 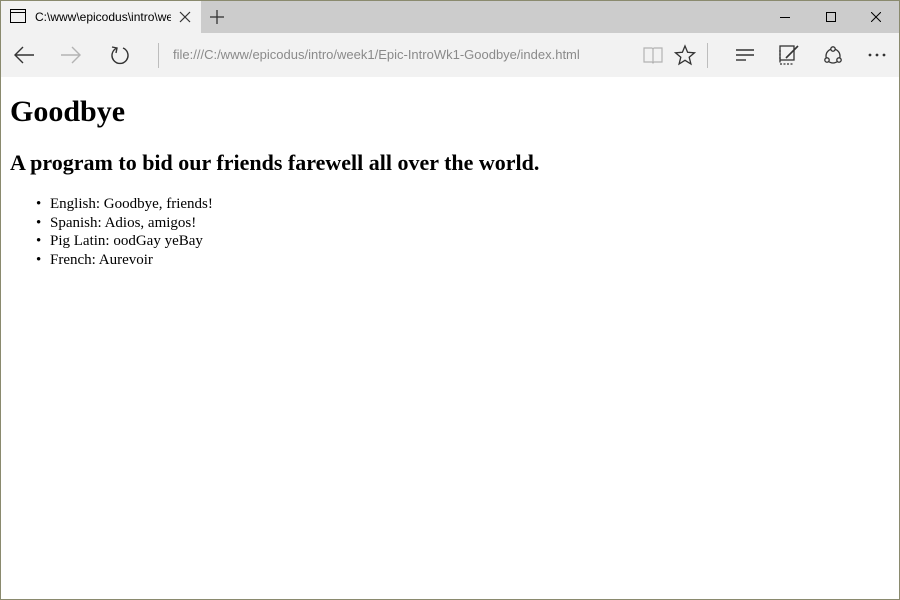 I want to click on minimize-icon, so click(x=785, y=17).